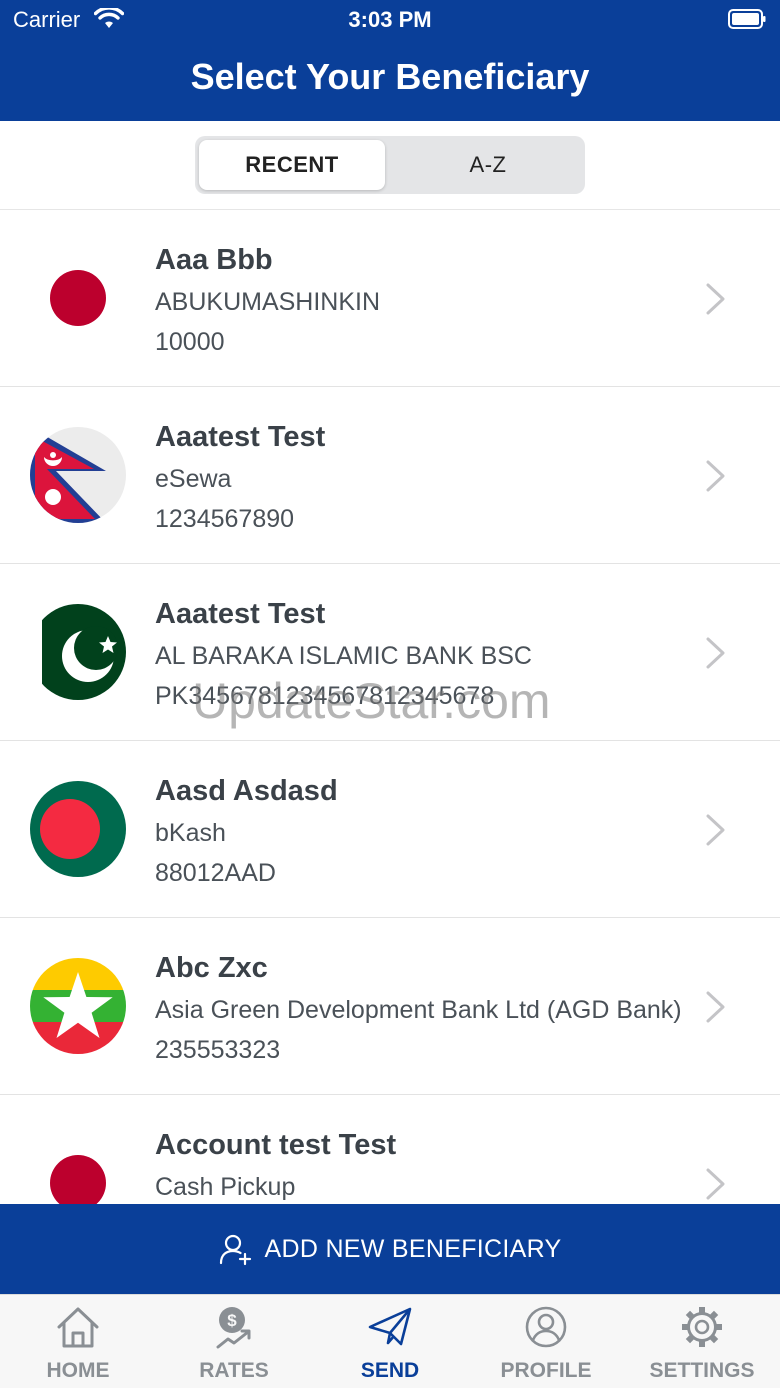 Image resolution: width=780 pixels, height=1388 pixels. I want to click on beneficiary-row: Aaatest Test eSewa 1234567890, so click(390, 475).